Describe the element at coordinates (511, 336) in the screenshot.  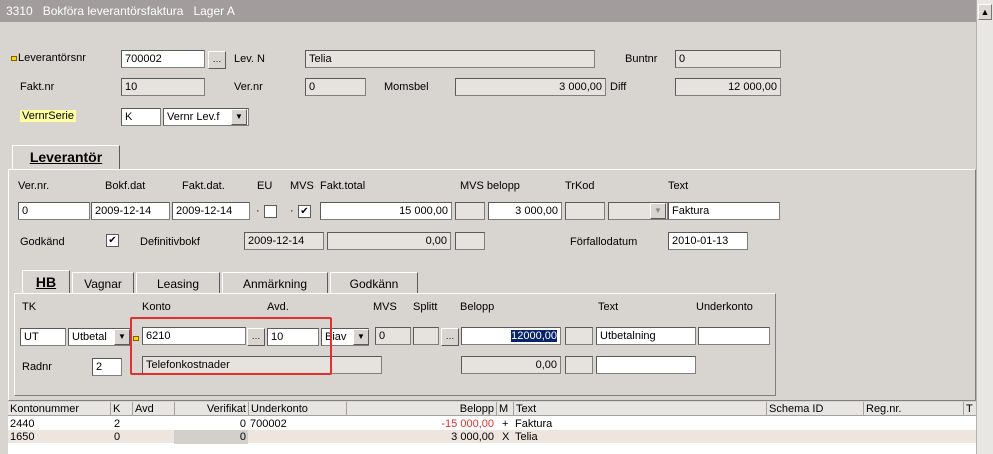
I see `belopp-input: 12000,00` at that location.